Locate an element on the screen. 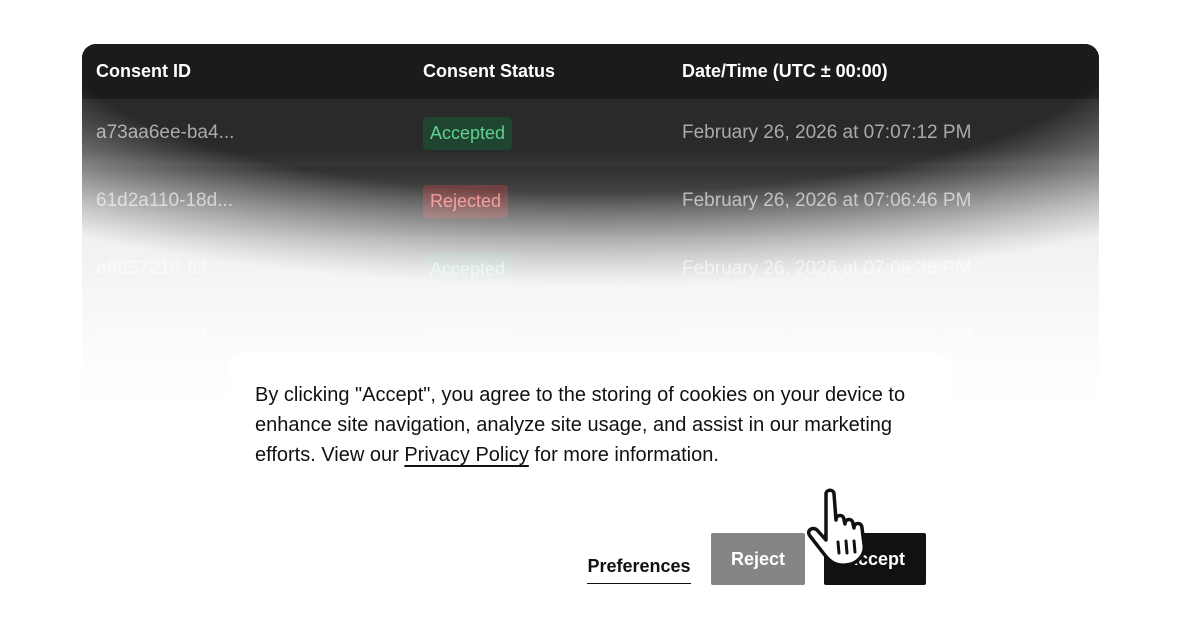 The height and width of the screenshot is (624, 1180). datetime-cell: February 26, 2026 at 07:07:12 PM is located at coordinates (827, 132).